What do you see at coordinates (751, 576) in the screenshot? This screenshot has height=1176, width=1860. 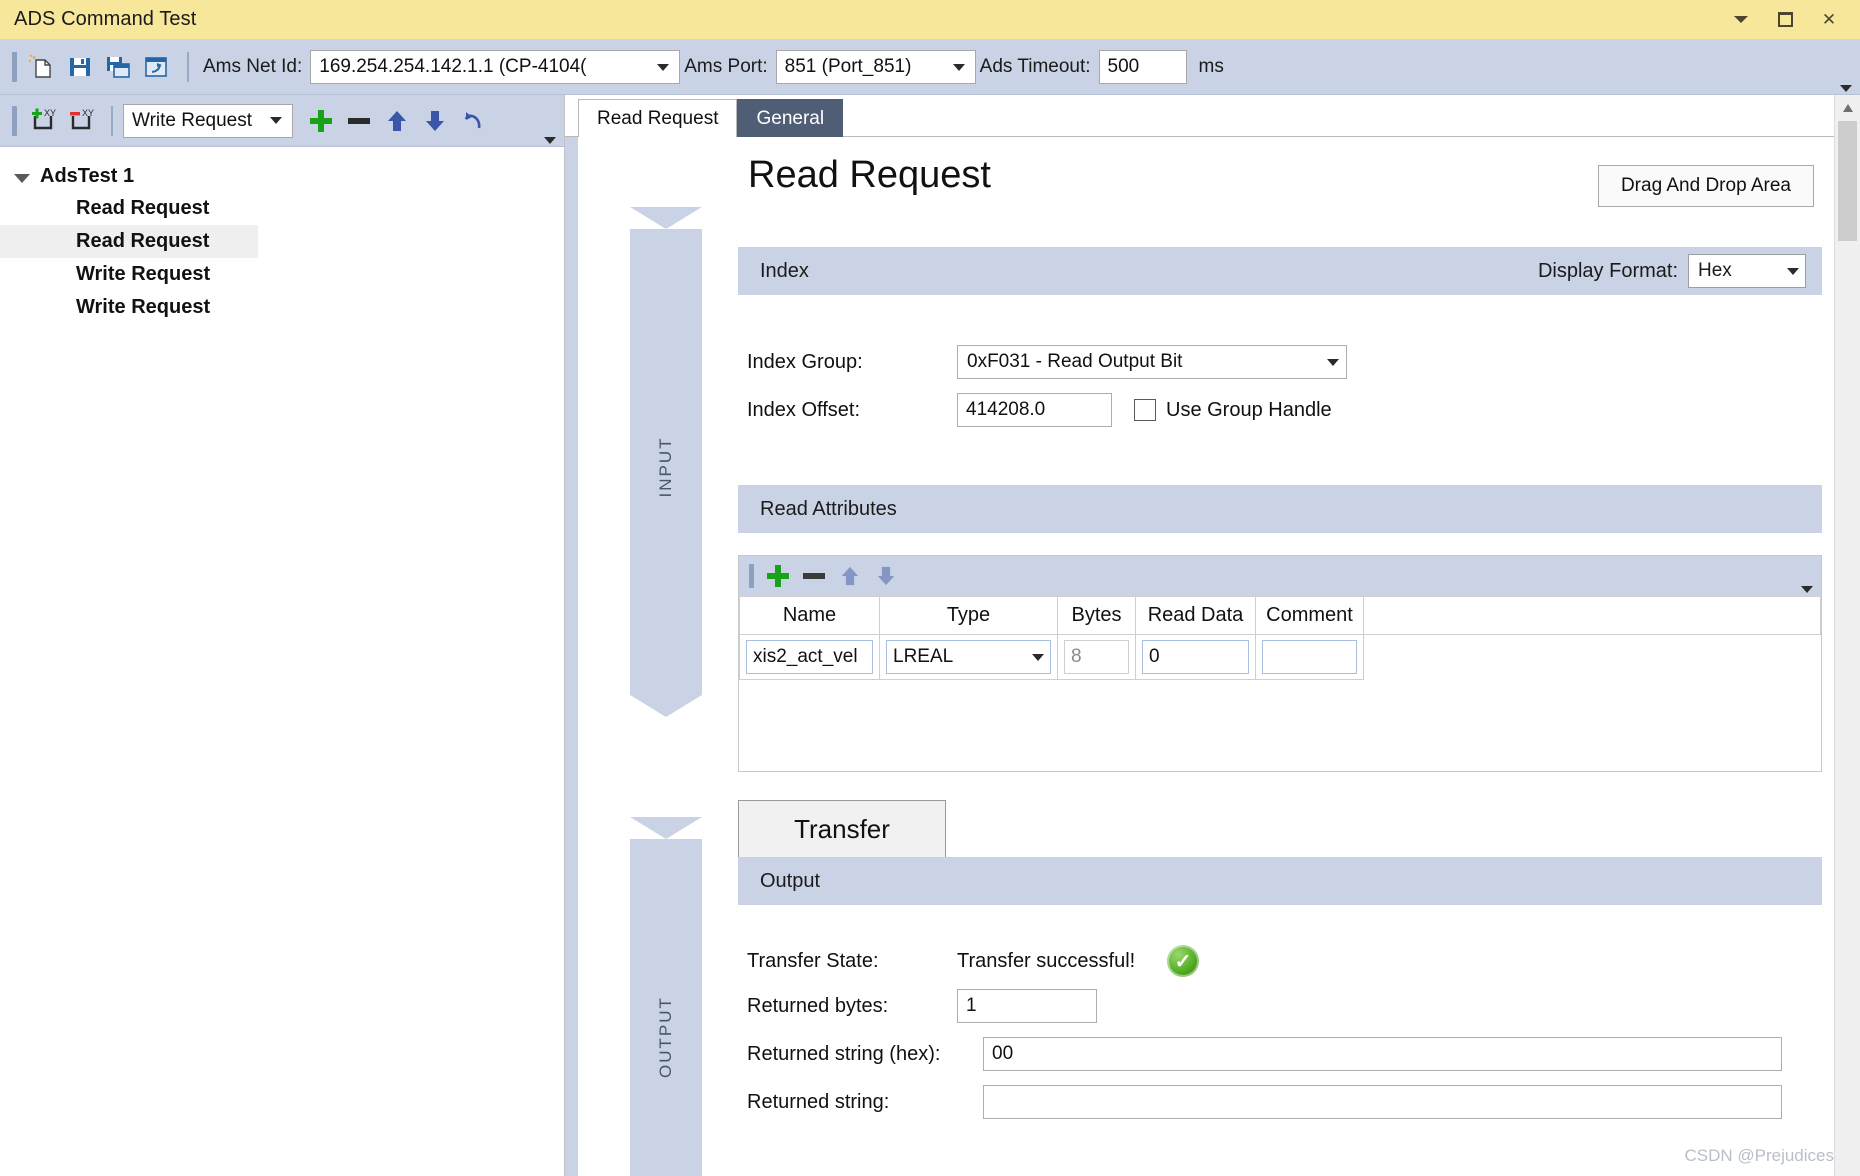 I see `grid-toolbar-grip` at bounding box center [751, 576].